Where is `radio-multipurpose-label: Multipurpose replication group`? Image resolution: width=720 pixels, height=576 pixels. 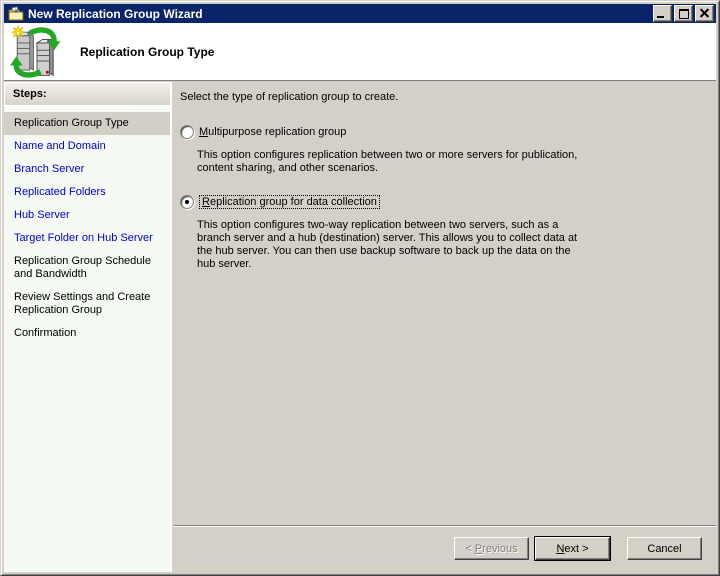
radio-multipurpose-label: Multipurpose replication group is located at coordinates (272, 132).